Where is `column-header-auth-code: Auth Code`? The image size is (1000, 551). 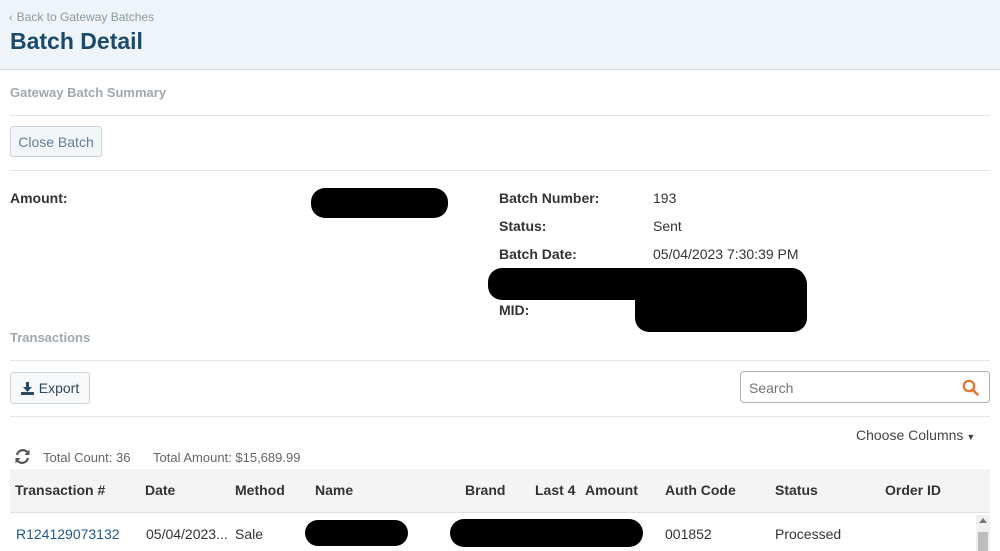
column-header-auth-code: Auth Code is located at coordinates (700, 490).